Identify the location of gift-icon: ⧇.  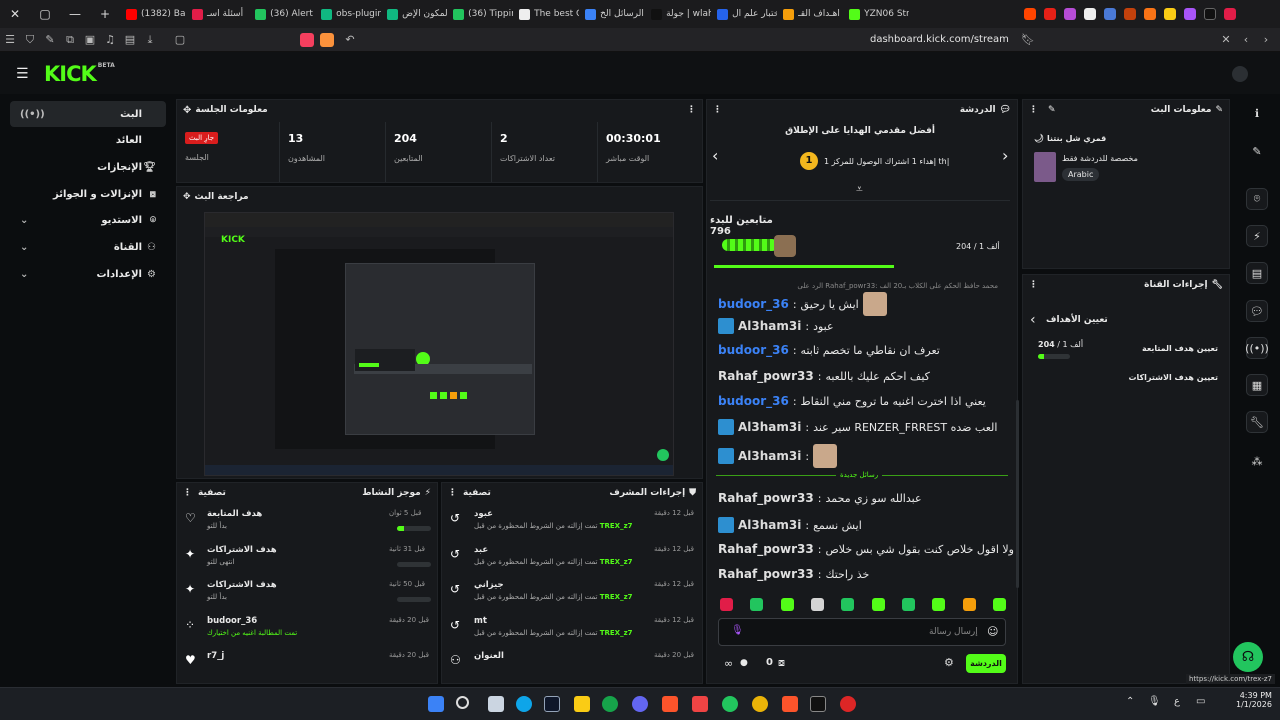
(781, 663).